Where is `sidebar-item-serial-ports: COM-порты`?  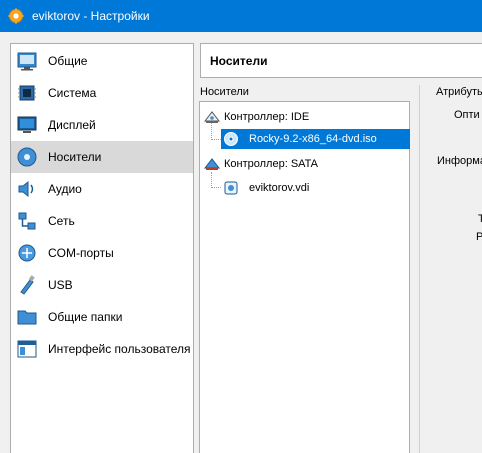
sidebar-item-serial-ports: COM-порты is located at coordinates (102, 253).